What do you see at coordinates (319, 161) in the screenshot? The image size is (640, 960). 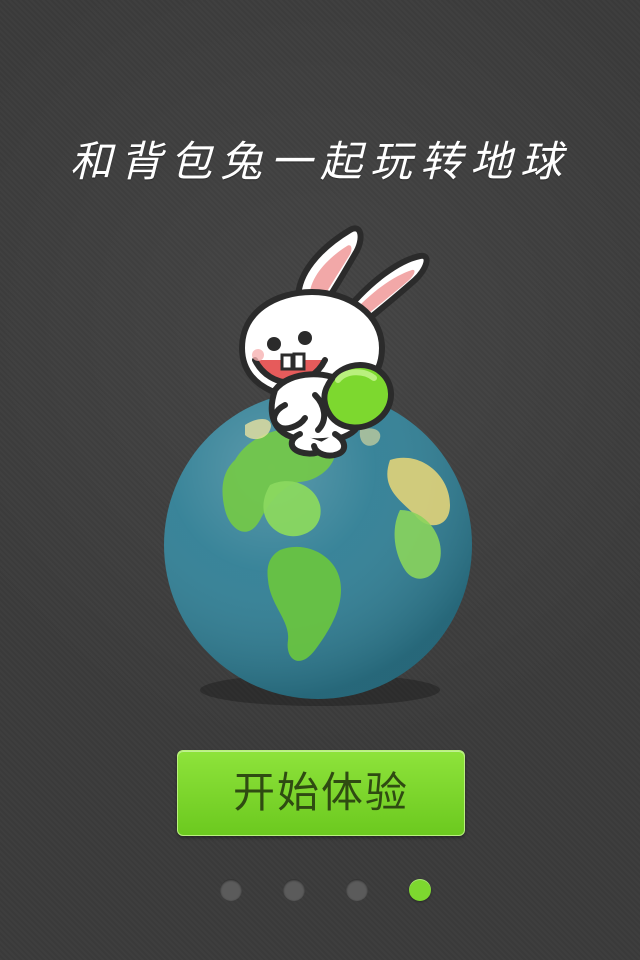 I see `page-title: 和背包兔一起玩转地球` at bounding box center [319, 161].